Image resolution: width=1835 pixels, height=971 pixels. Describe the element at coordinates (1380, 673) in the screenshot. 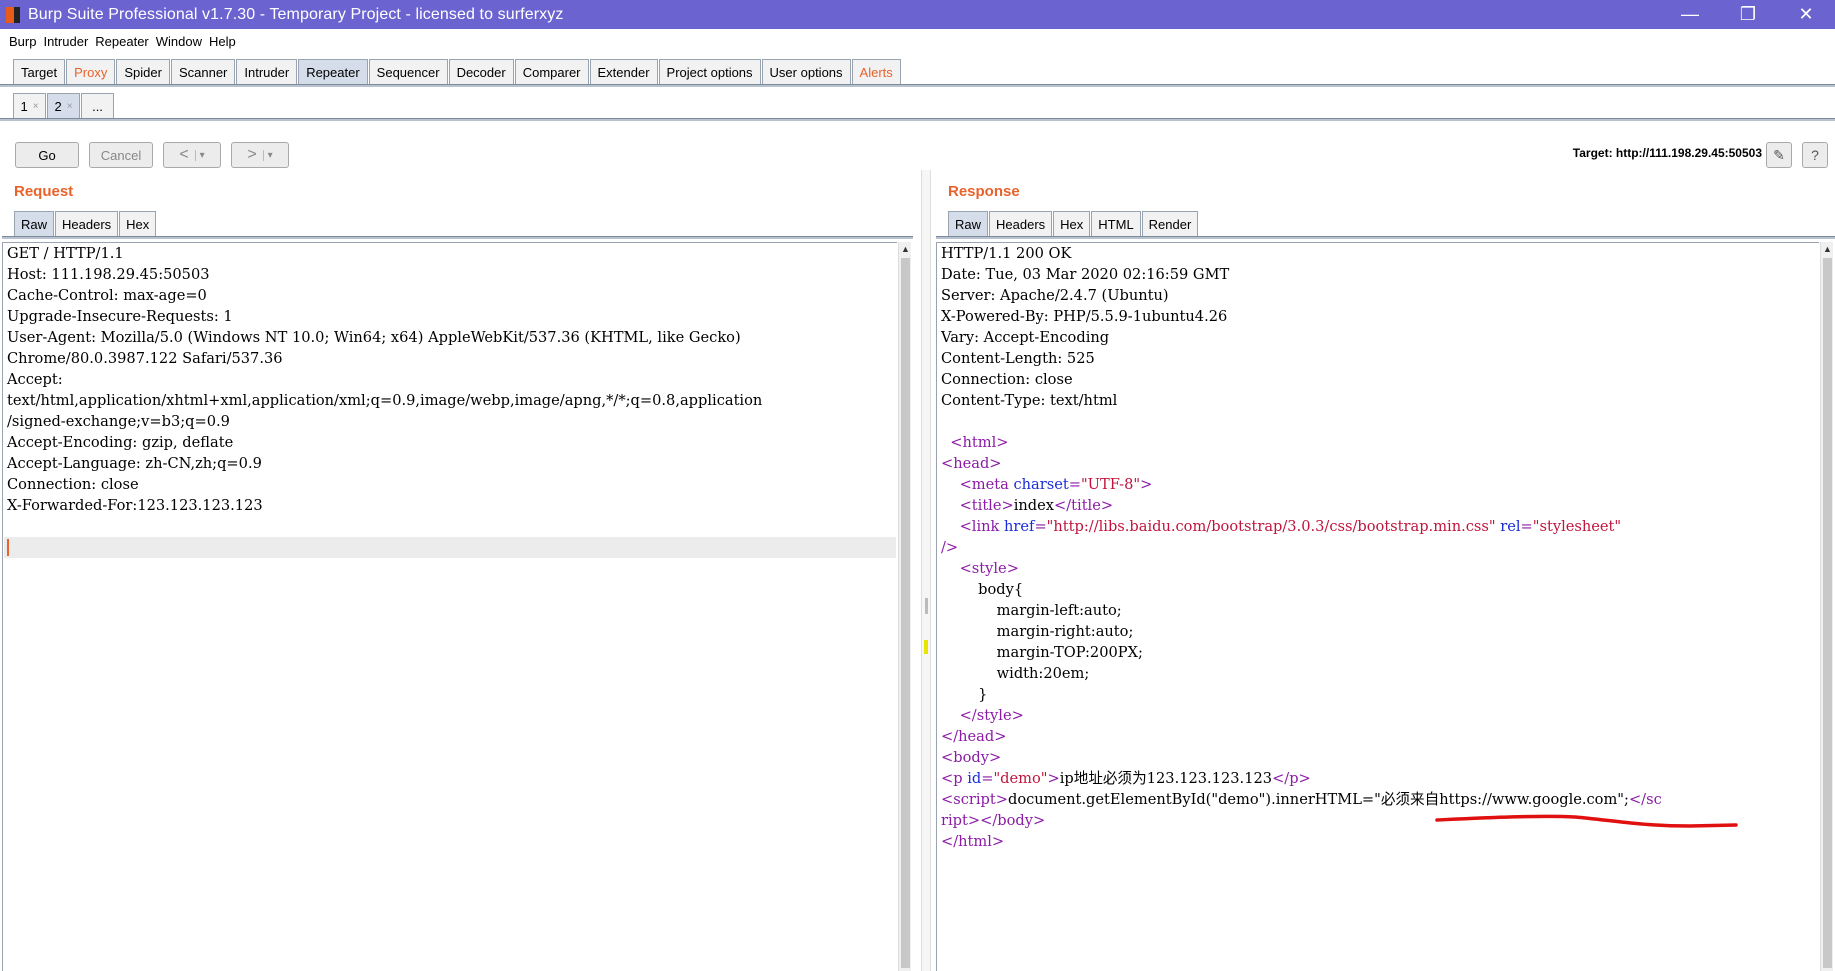

I see `response-body-line: width:20em;` at that location.